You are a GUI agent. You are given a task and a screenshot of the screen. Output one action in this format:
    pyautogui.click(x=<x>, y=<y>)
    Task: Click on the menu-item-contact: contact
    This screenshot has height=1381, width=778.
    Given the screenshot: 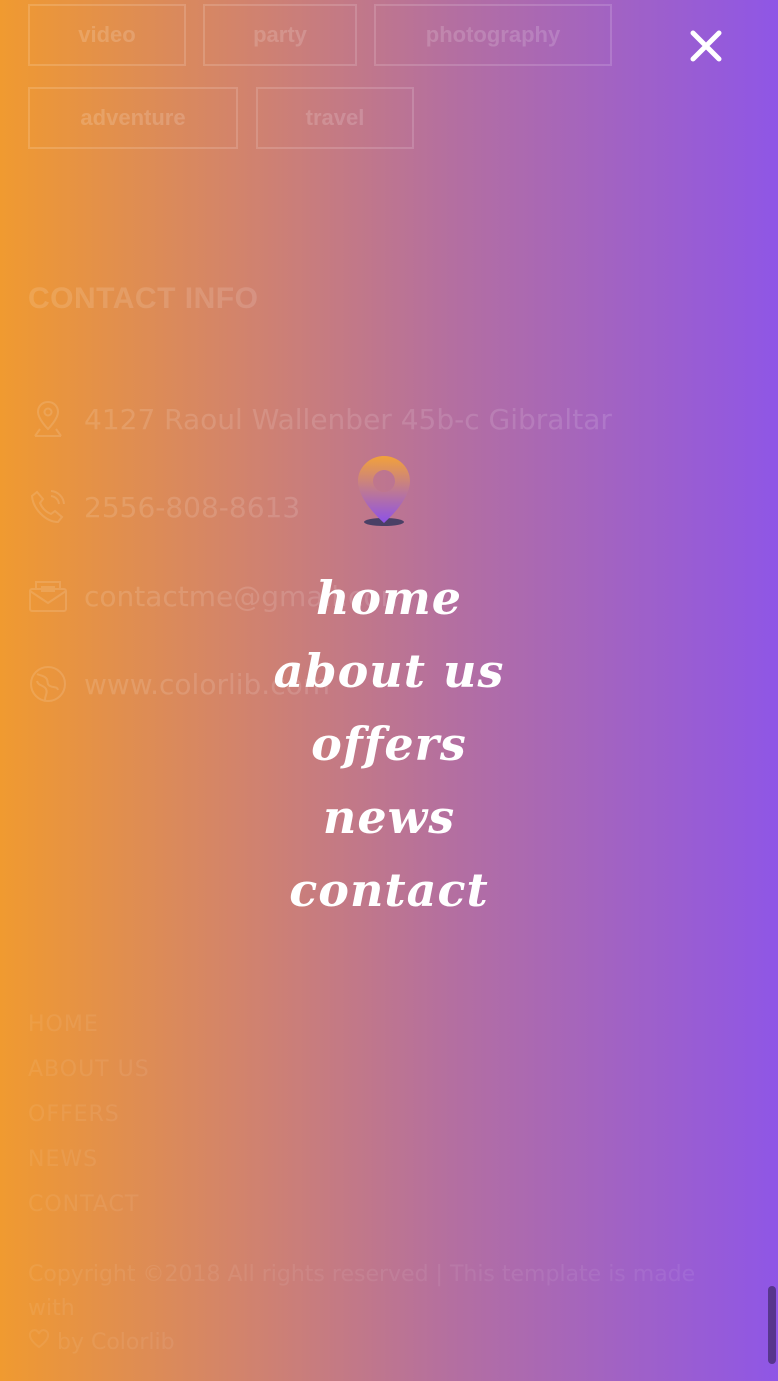 What is the action you would take?
    pyautogui.click(x=388, y=890)
    